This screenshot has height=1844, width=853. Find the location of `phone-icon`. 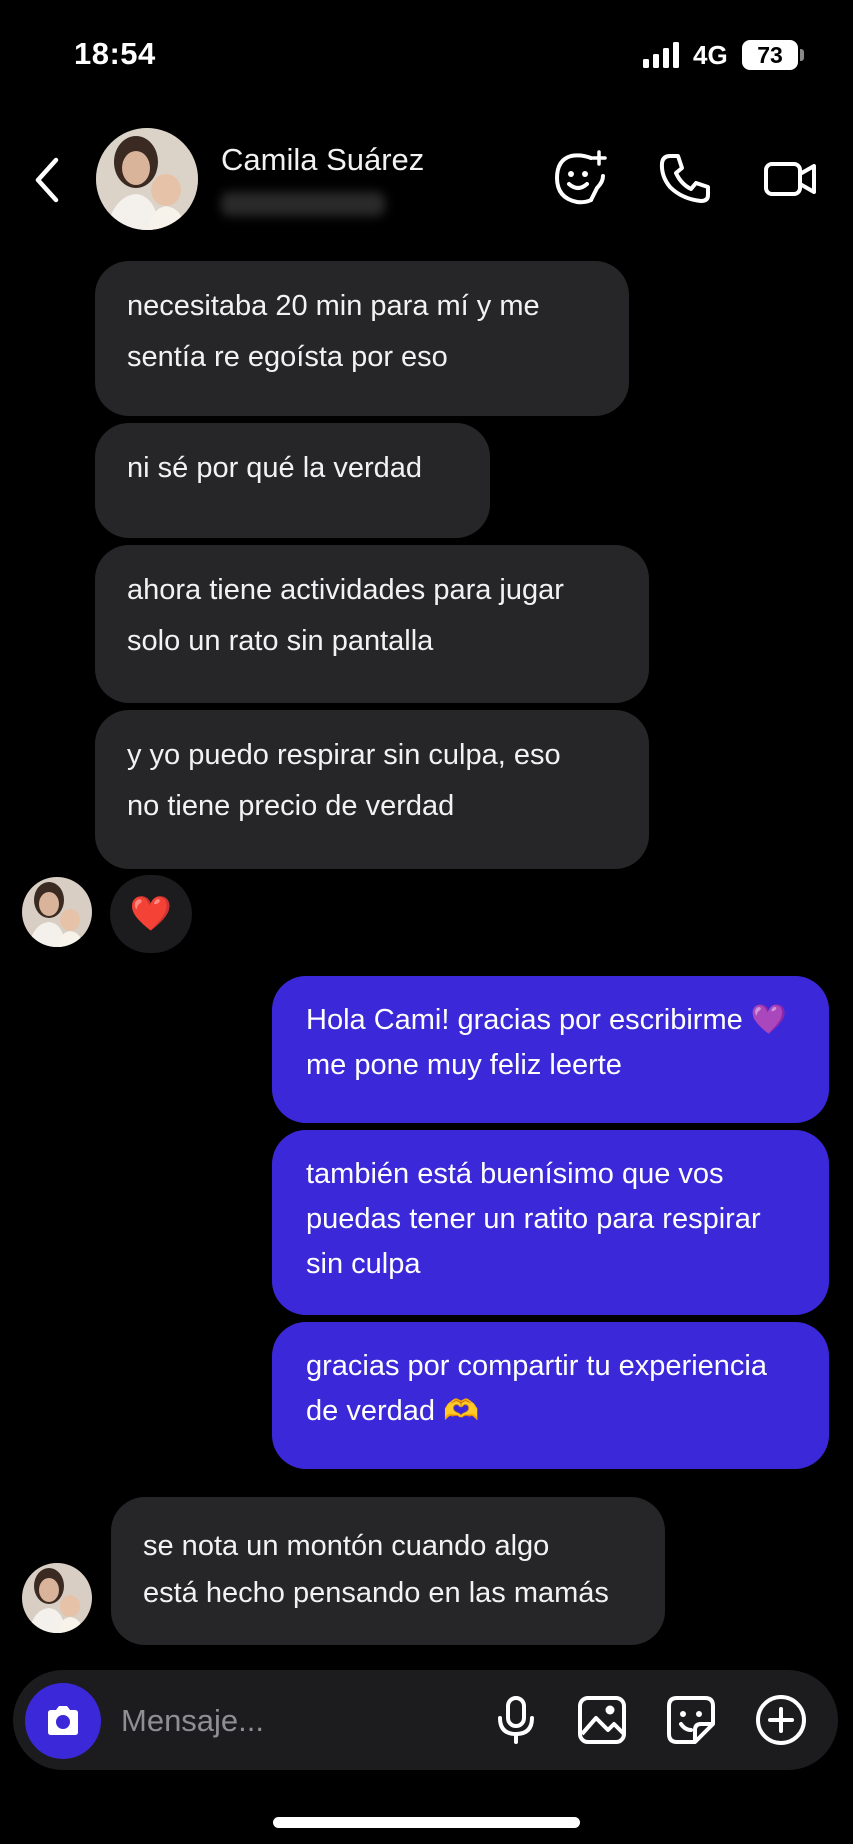

phone-icon is located at coordinates (685, 179).